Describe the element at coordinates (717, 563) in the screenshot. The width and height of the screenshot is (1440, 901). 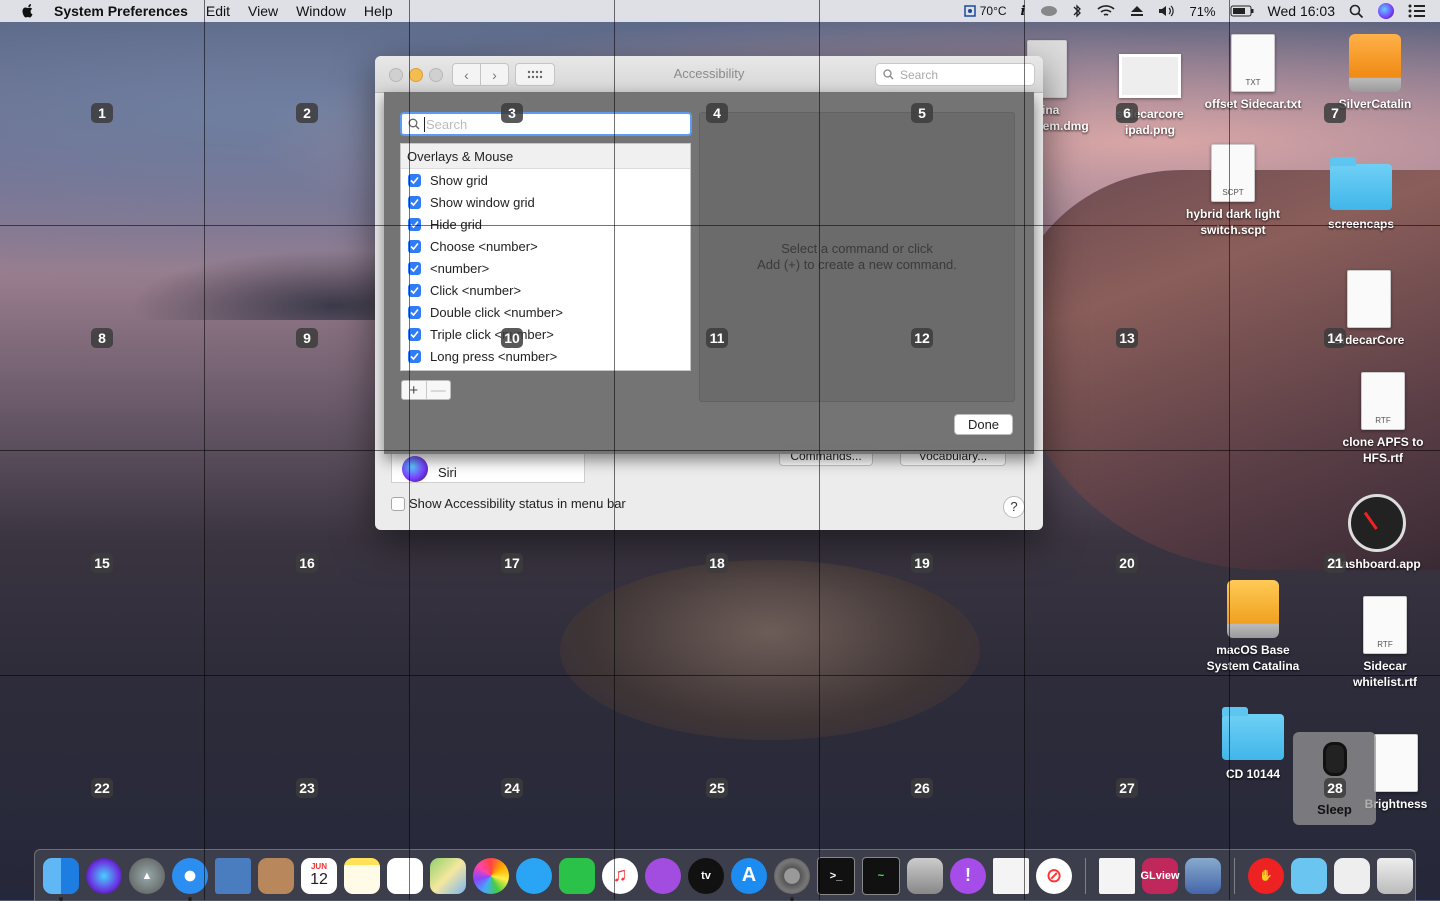
I see `grid-number: 18` at that location.